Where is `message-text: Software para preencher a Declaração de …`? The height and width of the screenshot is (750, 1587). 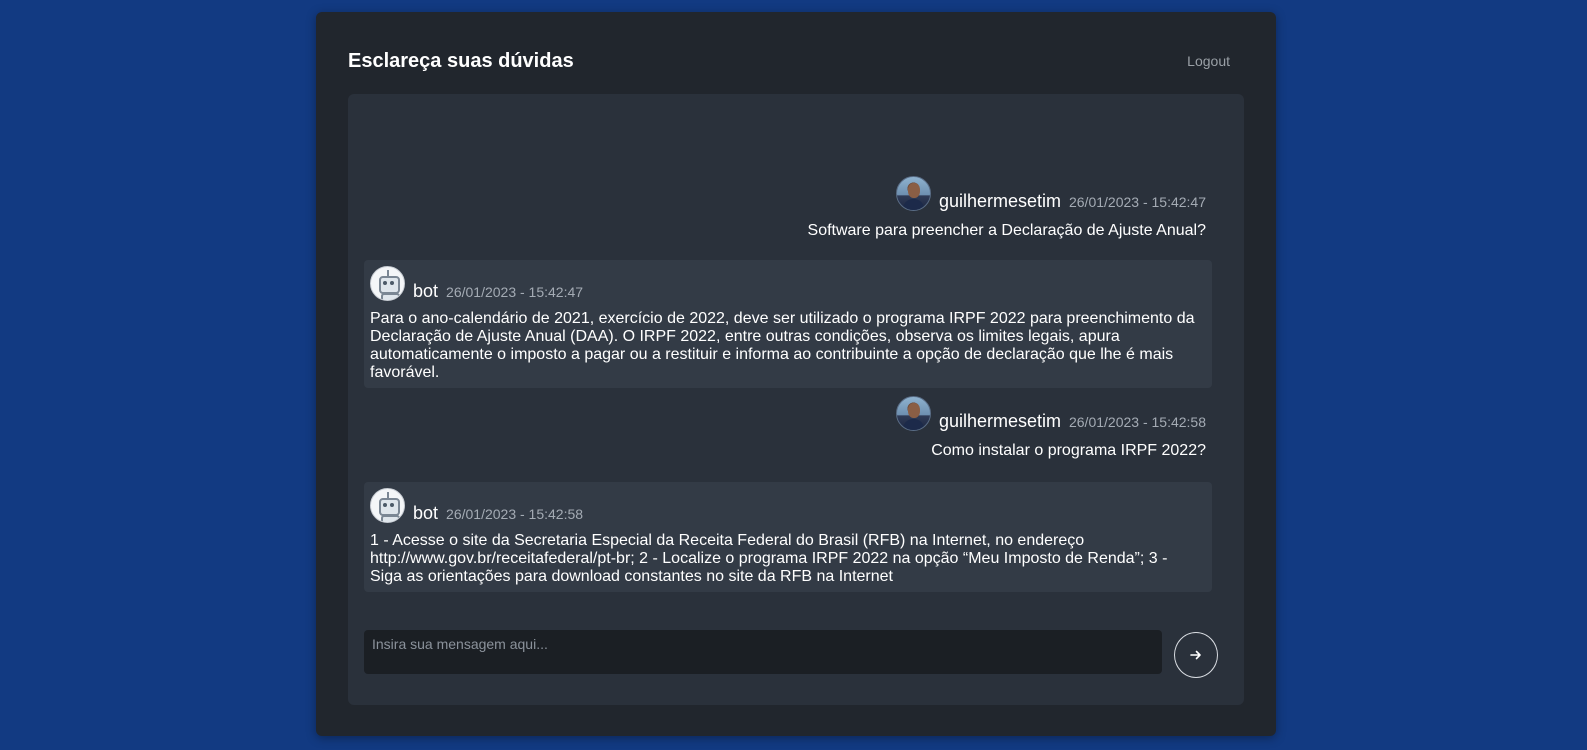 message-text: Software para preencher a Declaração de … is located at coordinates (1006, 230).